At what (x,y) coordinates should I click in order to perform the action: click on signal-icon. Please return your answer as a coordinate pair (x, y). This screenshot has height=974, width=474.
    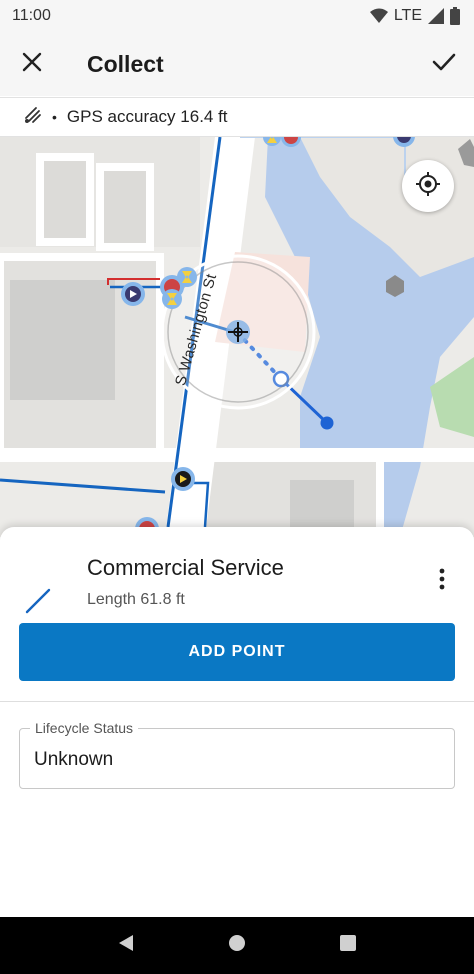
    Looking at the image, I should click on (436, 16).